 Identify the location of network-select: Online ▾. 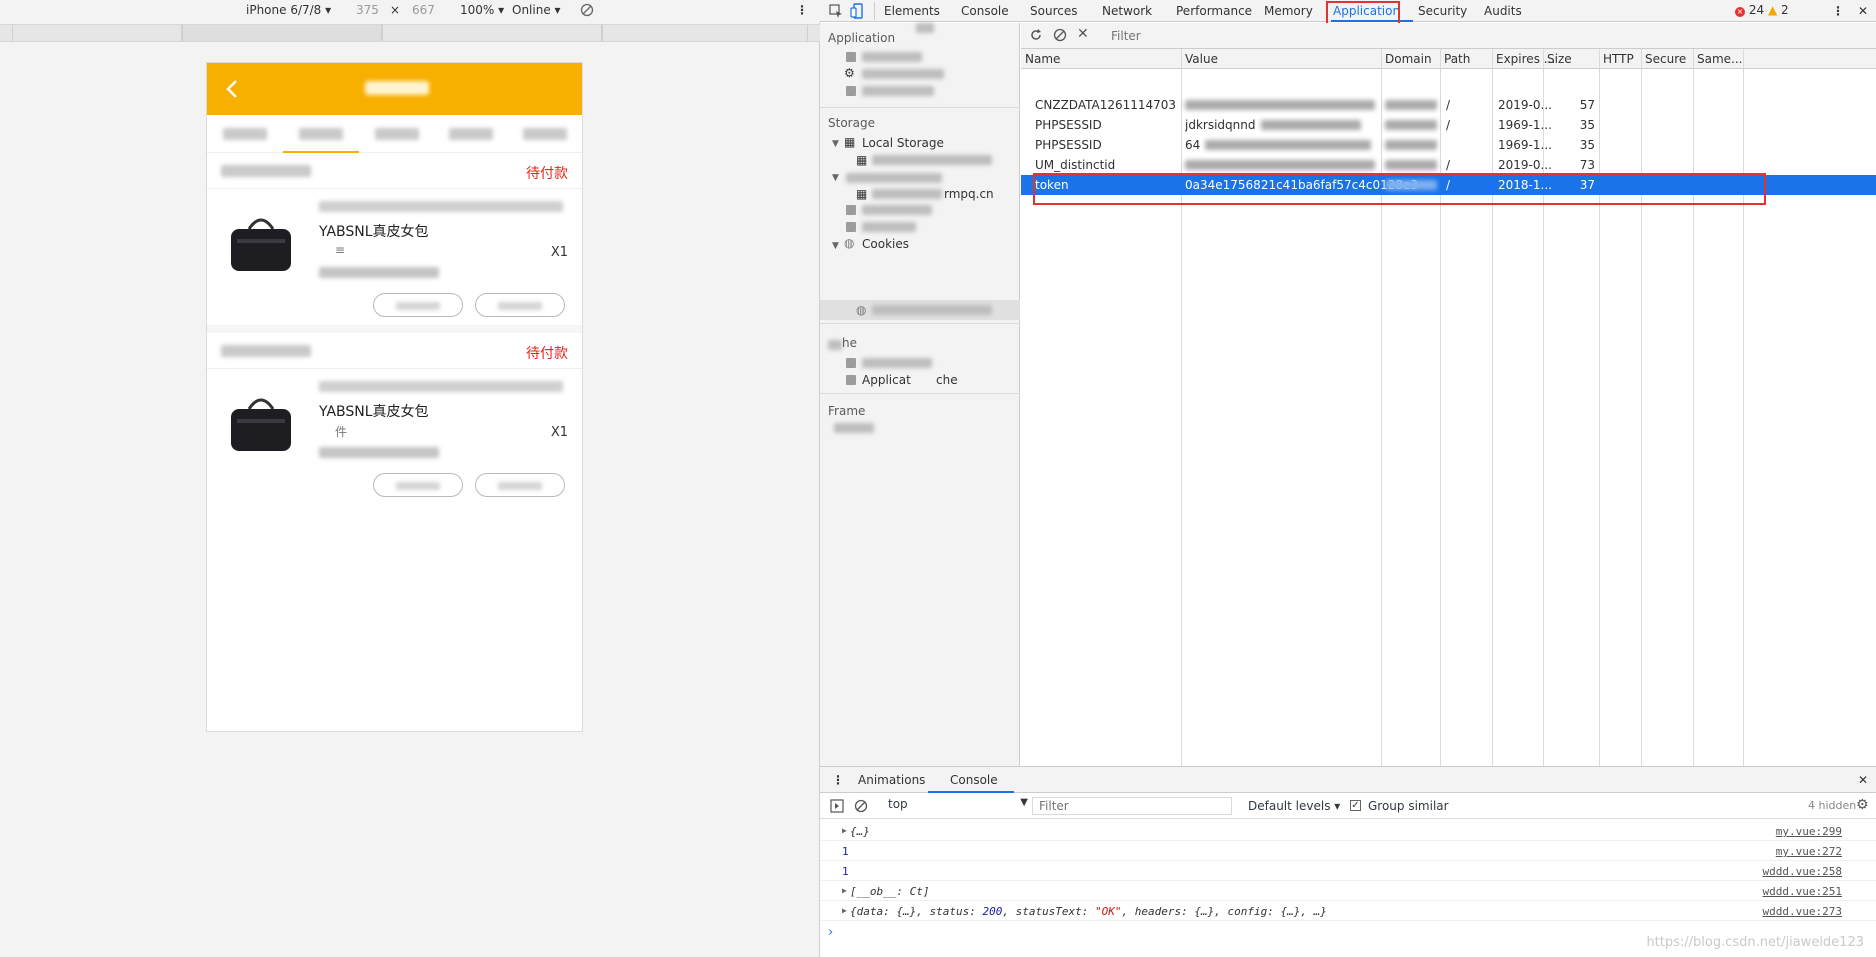
(536, 10).